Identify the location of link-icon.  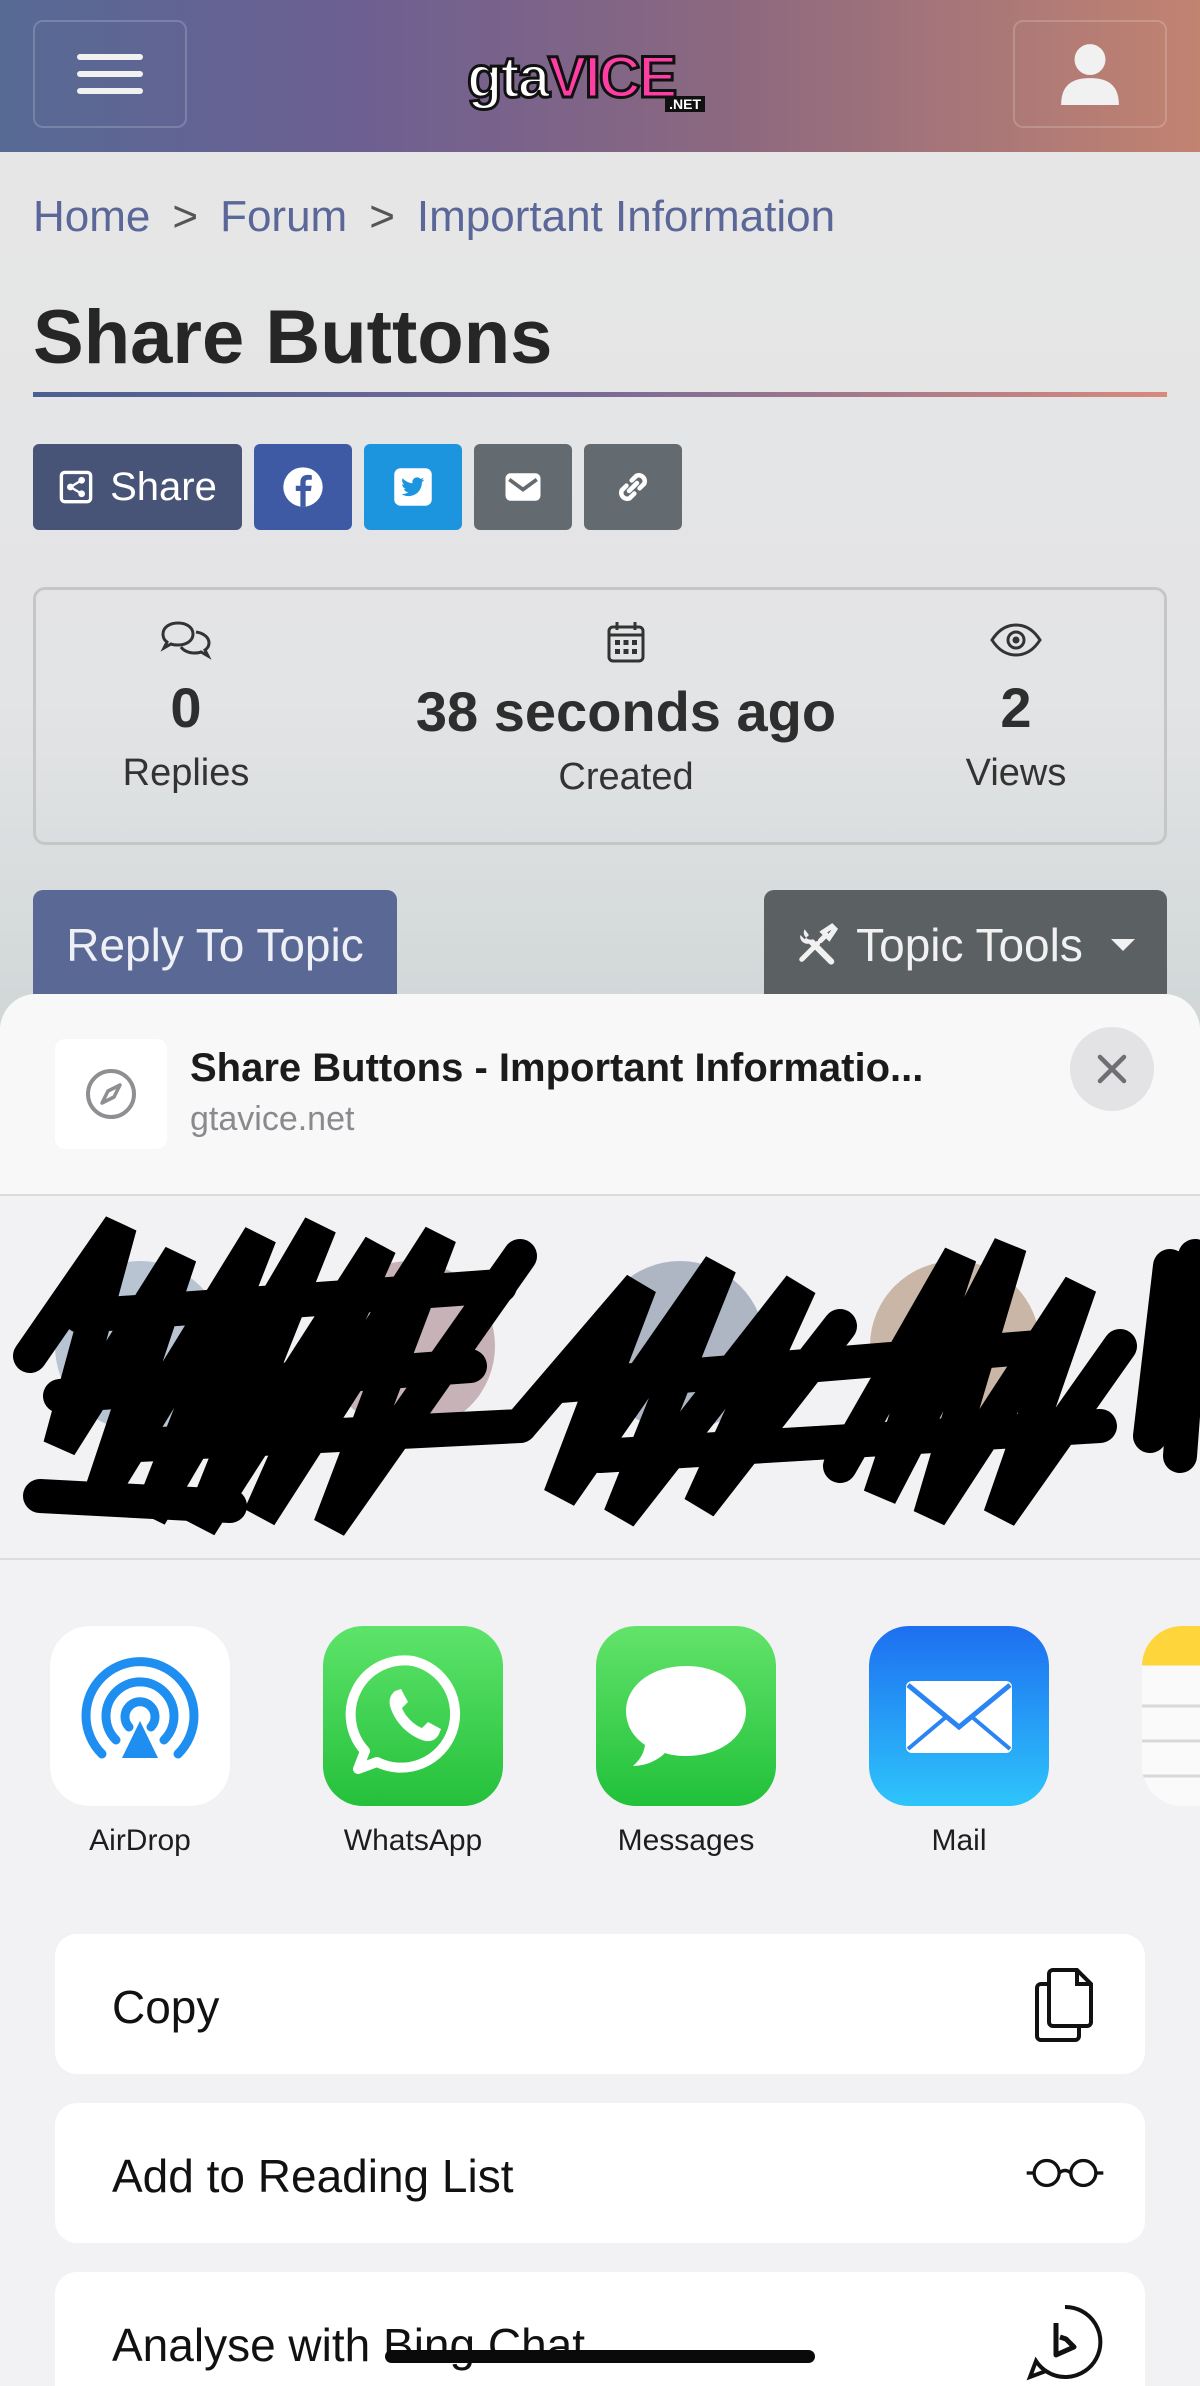
(633, 487).